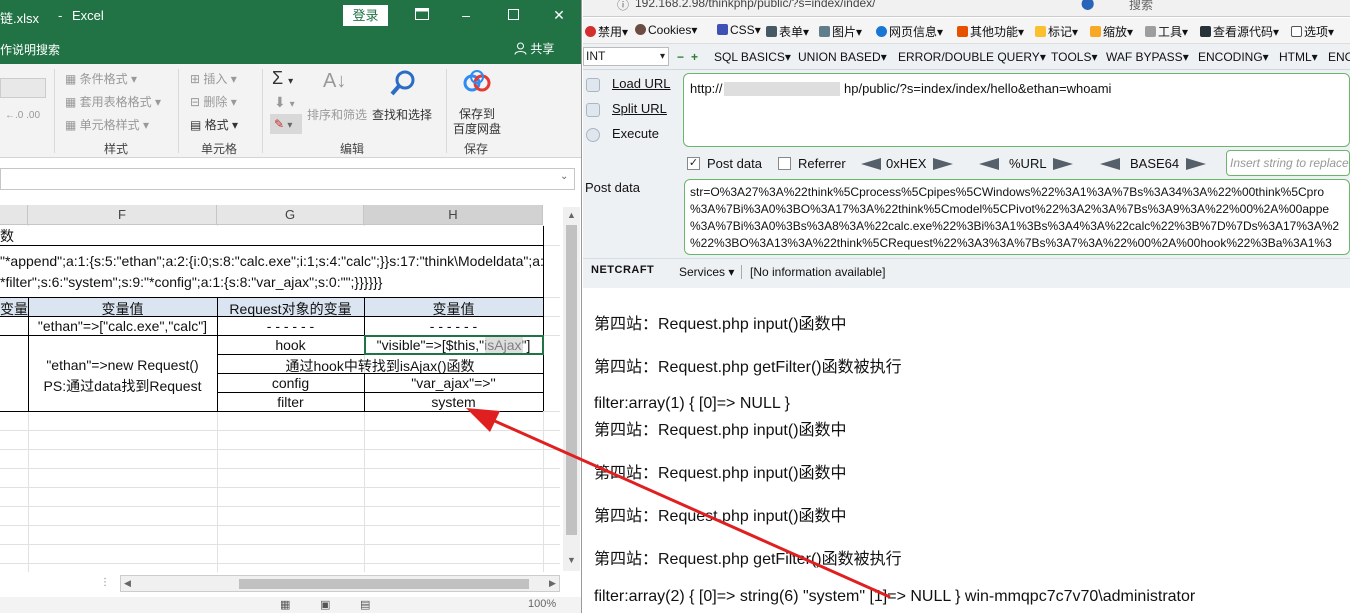 Image resolution: width=1350 pixels, height=613 pixels. What do you see at coordinates (23, 88) in the screenshot?
I see `number-format-dropdown` at bounding box center [23, 88].